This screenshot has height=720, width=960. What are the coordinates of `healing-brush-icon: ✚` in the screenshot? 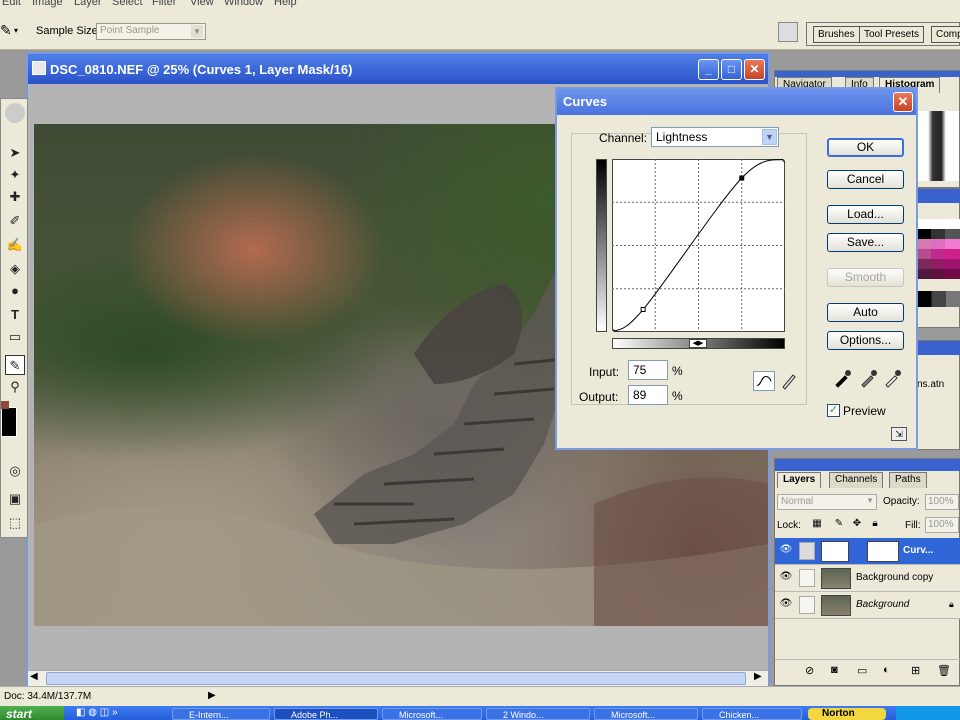 It's located at (15, 197).